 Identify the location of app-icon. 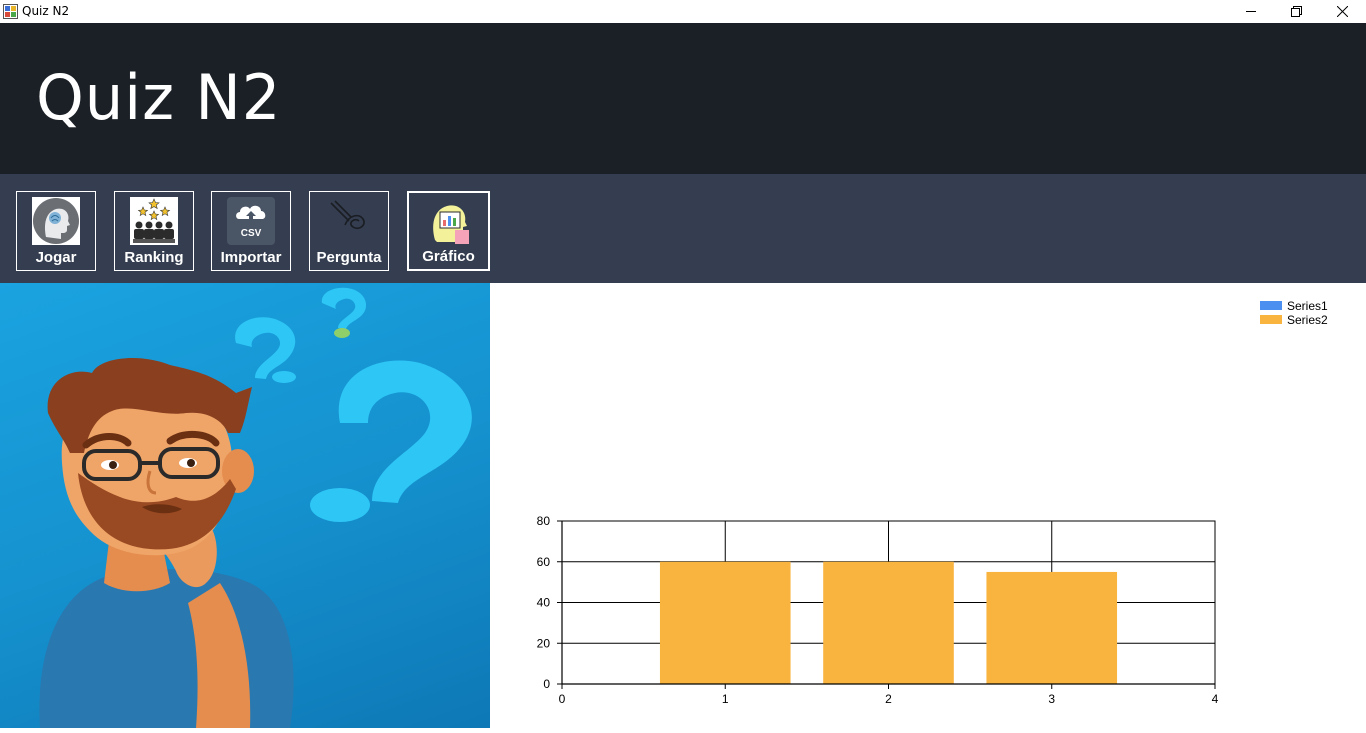
(10, 11).